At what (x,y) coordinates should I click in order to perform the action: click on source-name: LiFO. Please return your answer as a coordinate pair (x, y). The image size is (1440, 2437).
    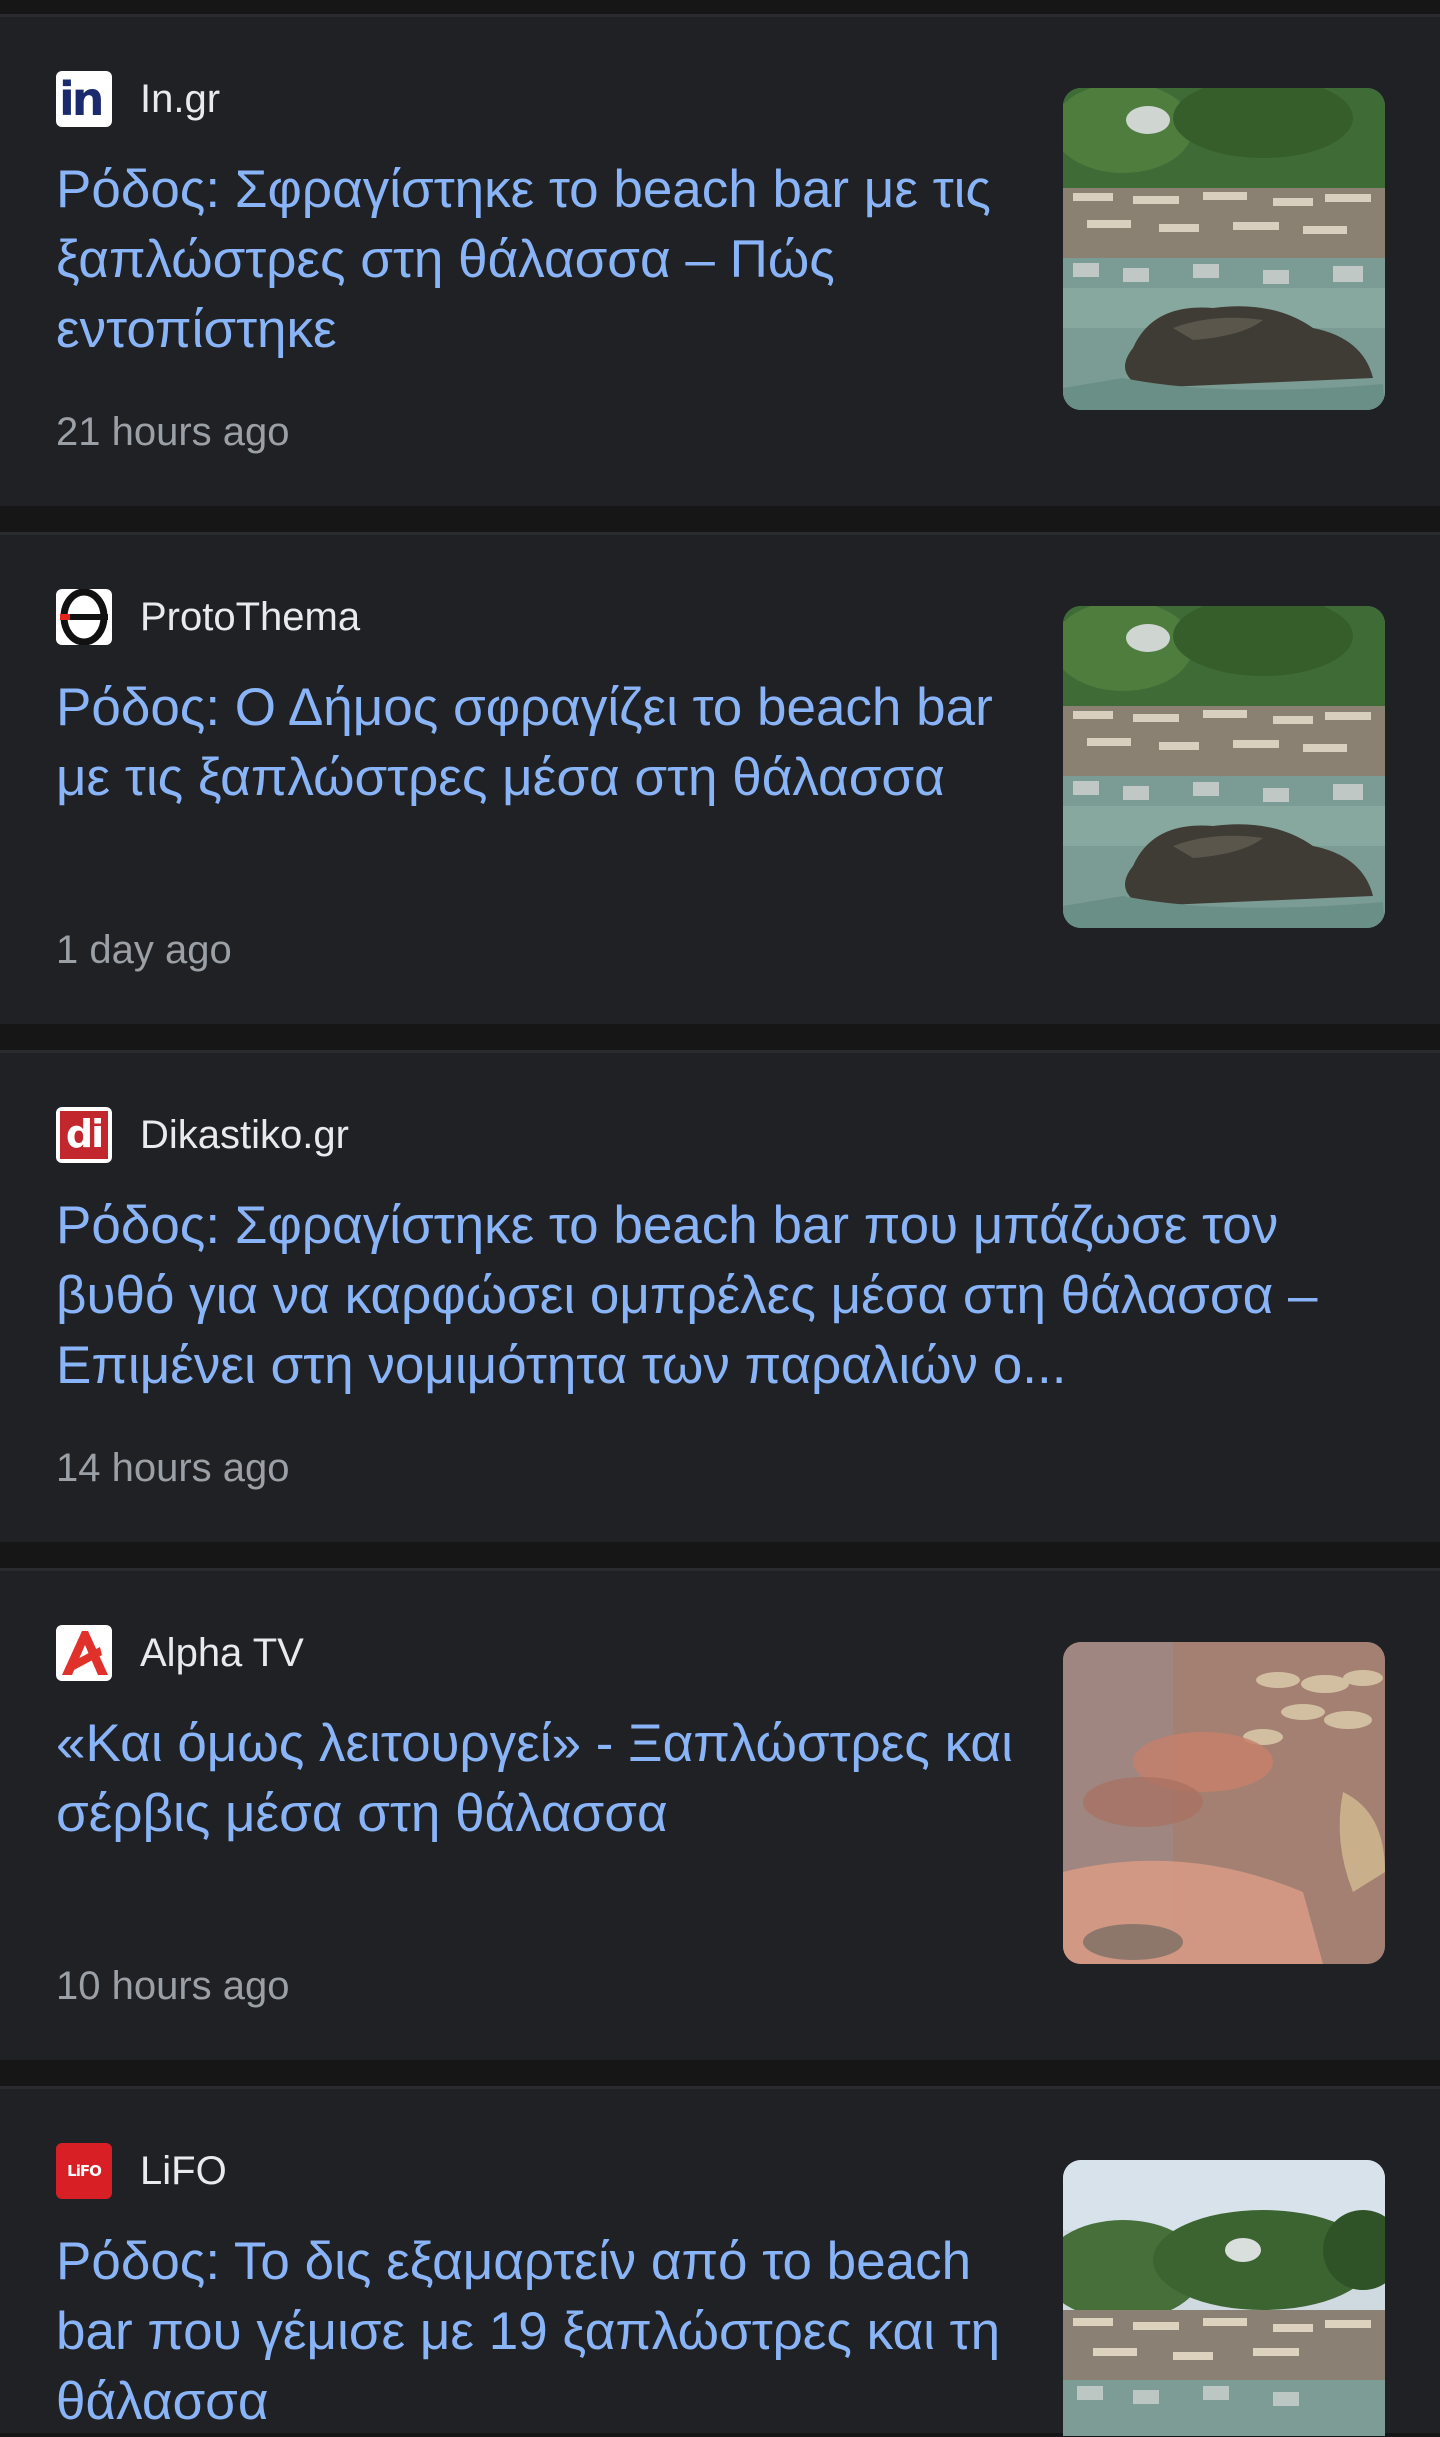
    Looking at the image, I should click on (183, 2170).